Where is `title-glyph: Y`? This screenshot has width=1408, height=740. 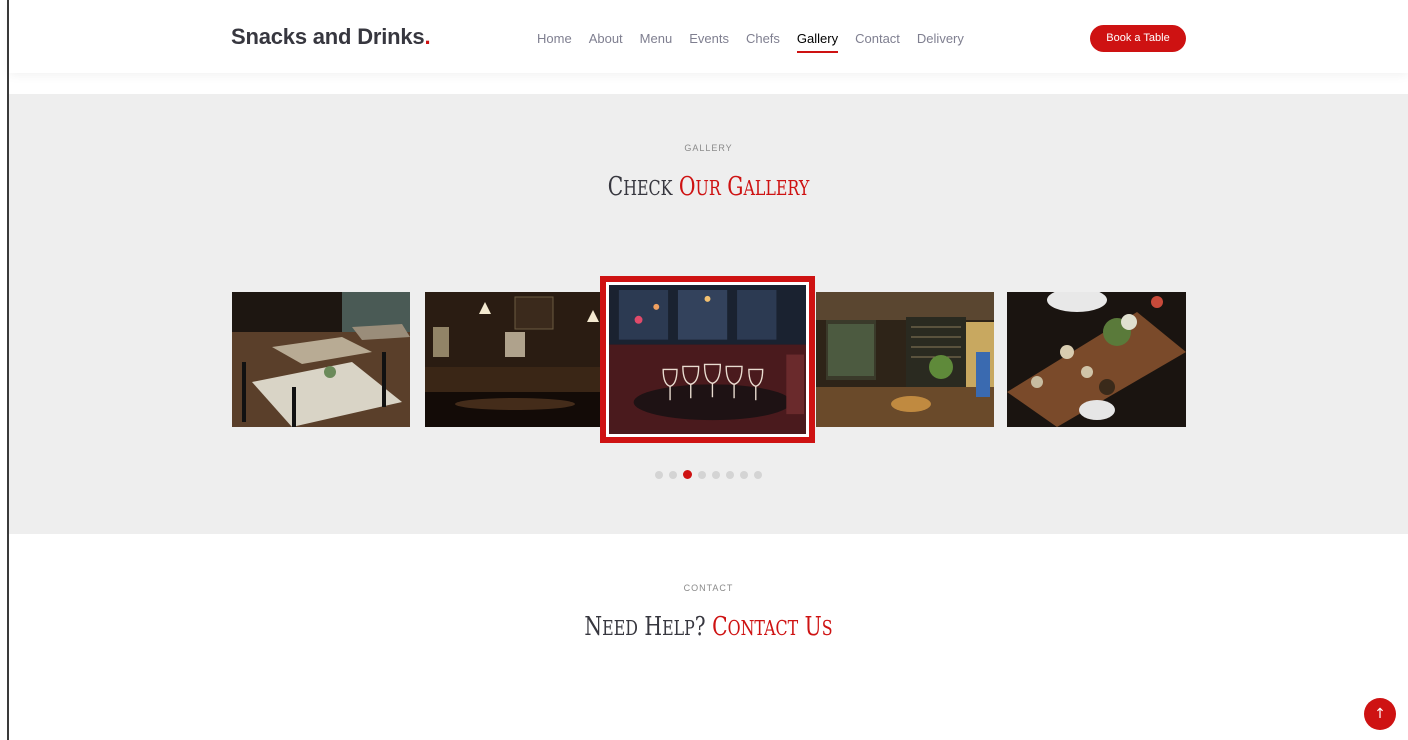 title-glyph: Y is located at coordinates (804, 188).